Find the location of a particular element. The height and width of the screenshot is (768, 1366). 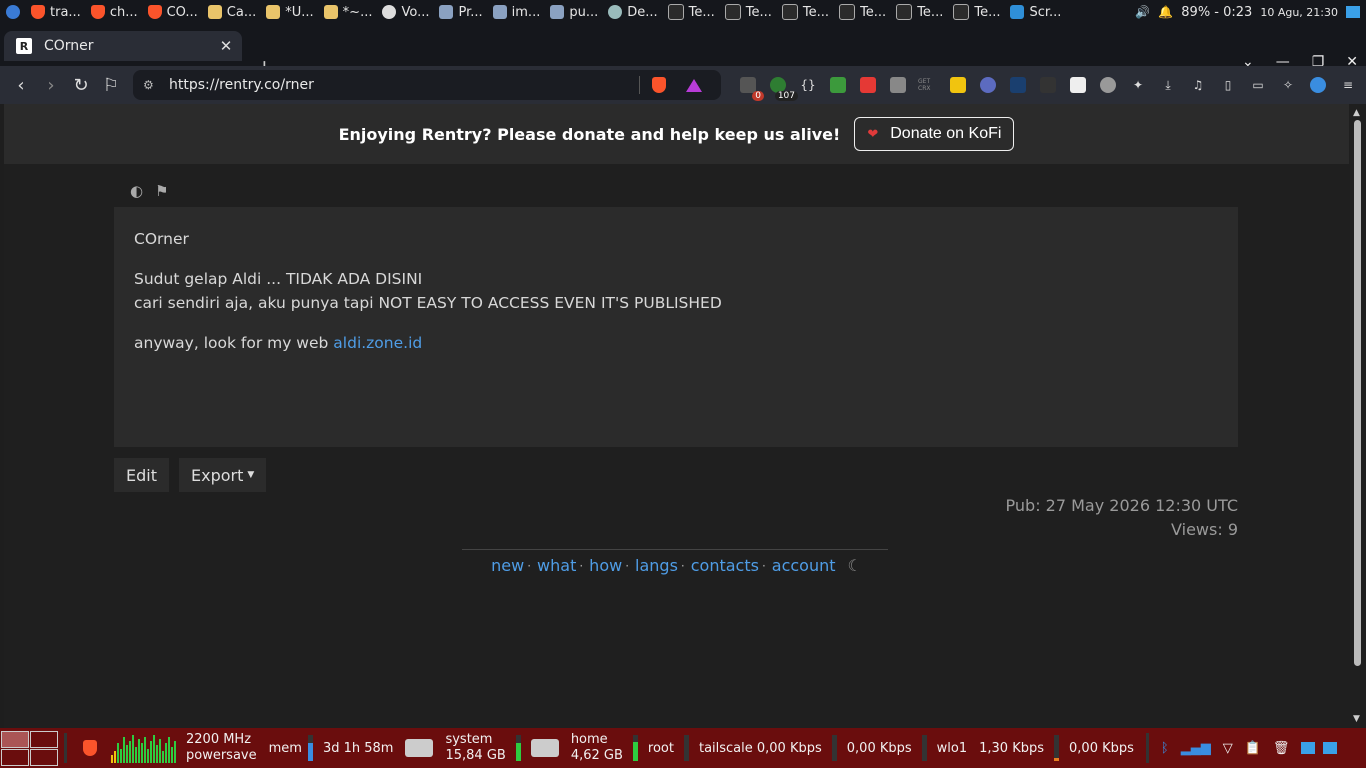

counter-extension-icon: 107 is located at coordinates (783, 88).